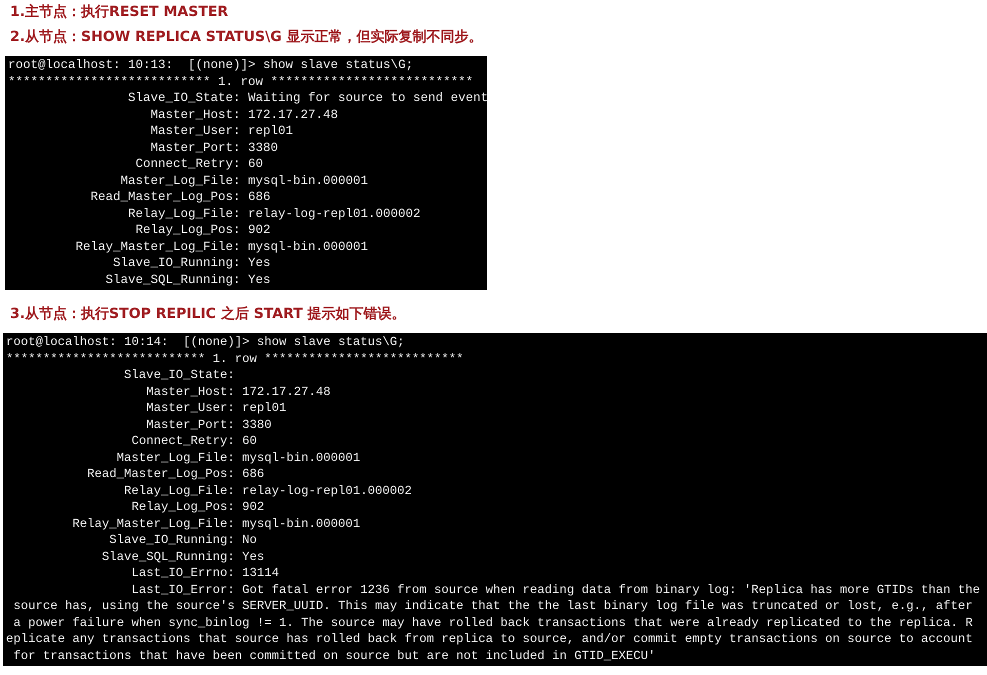 This screenshot has width=987, height=675. Describe the element at coordinates (368, 98) in the screenshot. I see `field-value: Waiting for source to send event` at that location.